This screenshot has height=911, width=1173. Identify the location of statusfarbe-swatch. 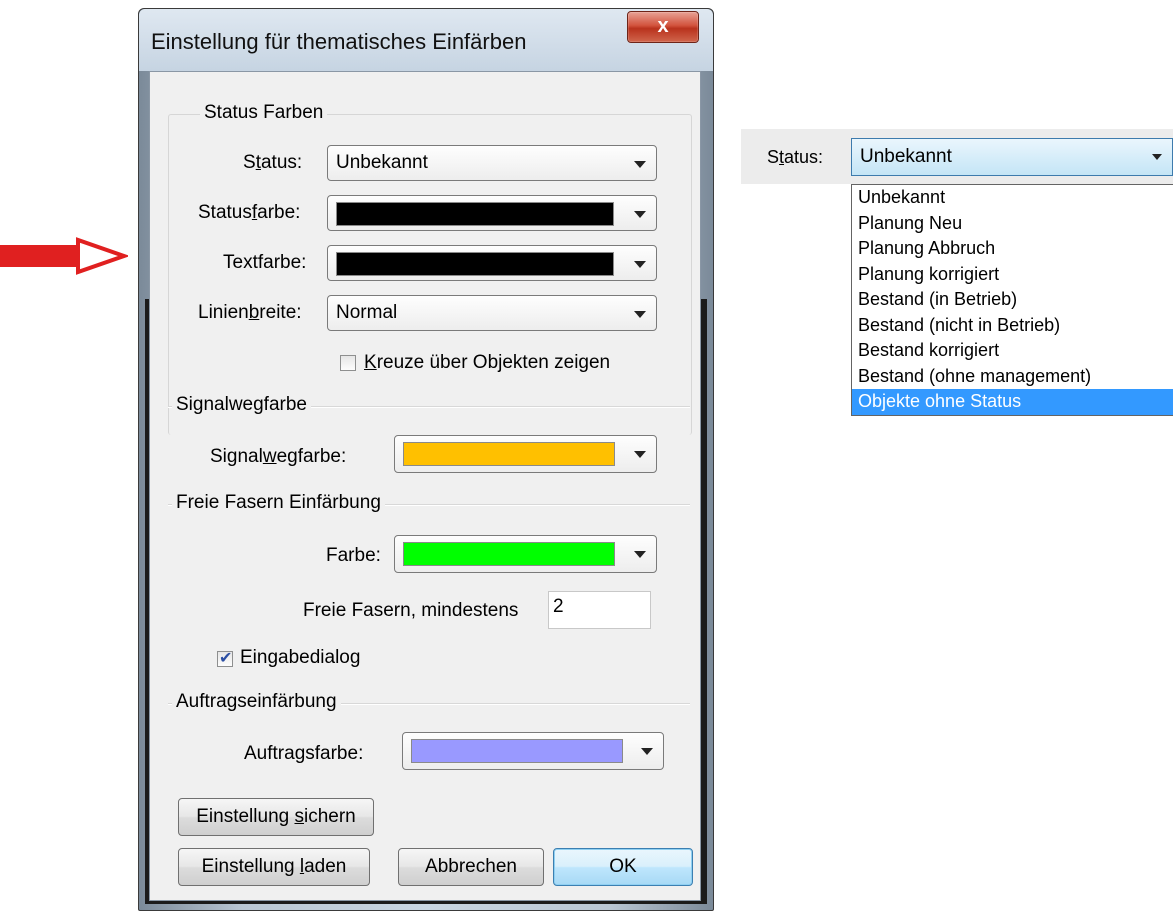
(475, 214).